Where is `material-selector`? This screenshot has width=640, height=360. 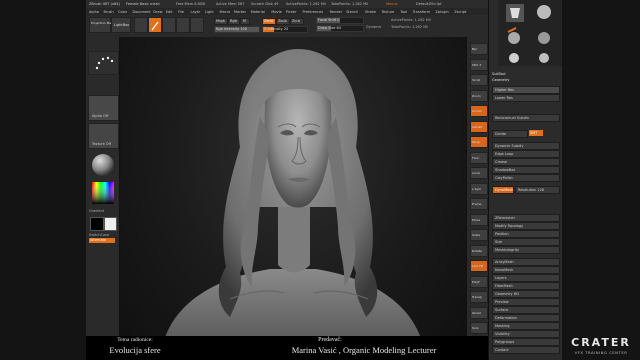
material-selector is located at coordinates (103, 165).